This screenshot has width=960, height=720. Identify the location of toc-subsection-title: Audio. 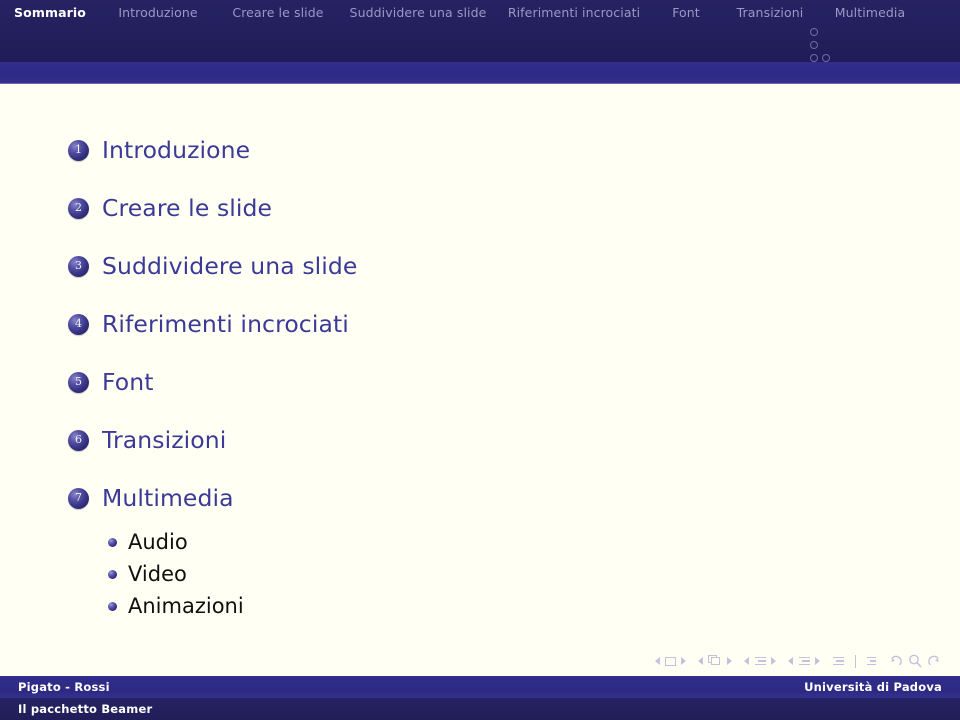
(158, 542).